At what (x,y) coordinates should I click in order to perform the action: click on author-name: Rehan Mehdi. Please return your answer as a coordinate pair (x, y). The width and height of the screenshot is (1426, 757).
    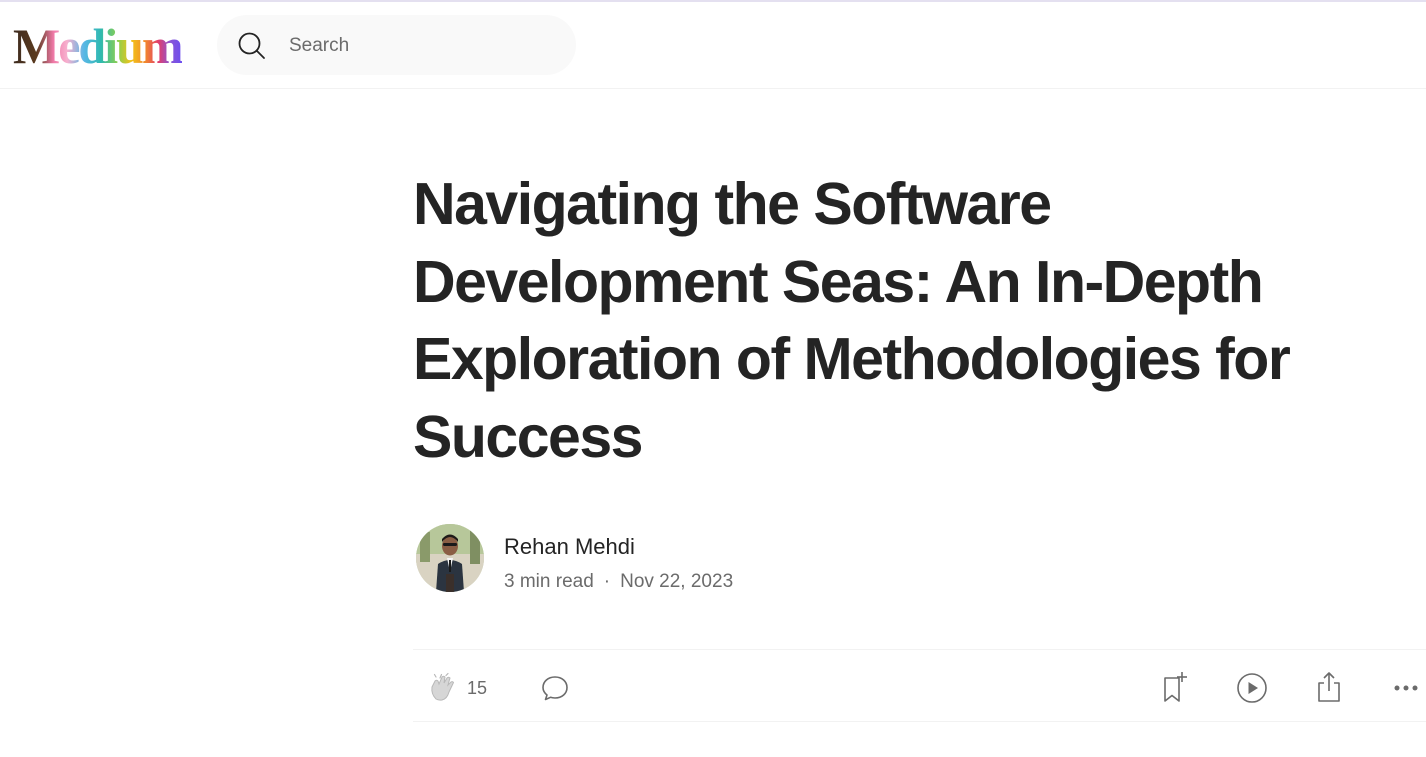
    Looking at the image, I should click on (569, 547).